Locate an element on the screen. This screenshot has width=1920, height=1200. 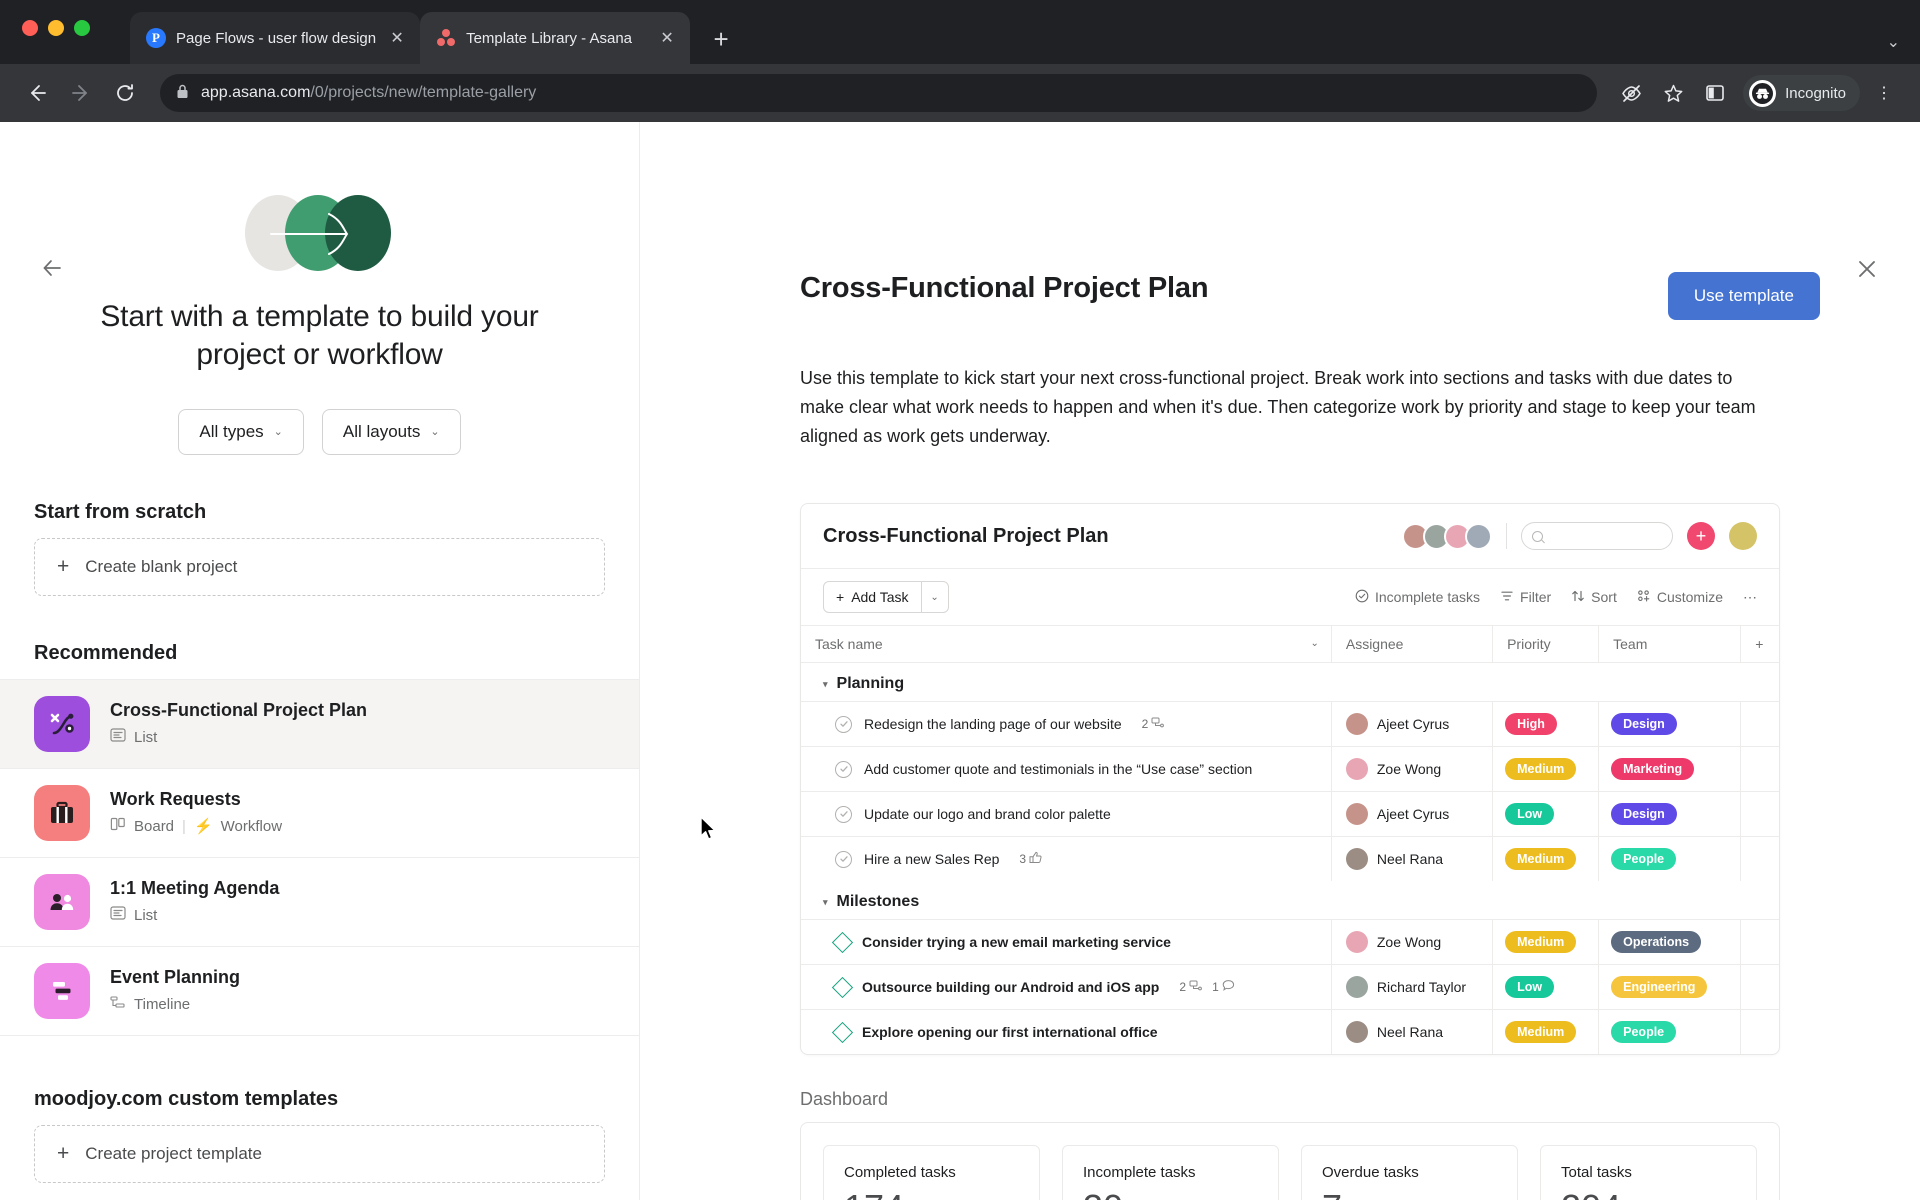
tool-filter: Filter is located at coordinates (1525, 597).